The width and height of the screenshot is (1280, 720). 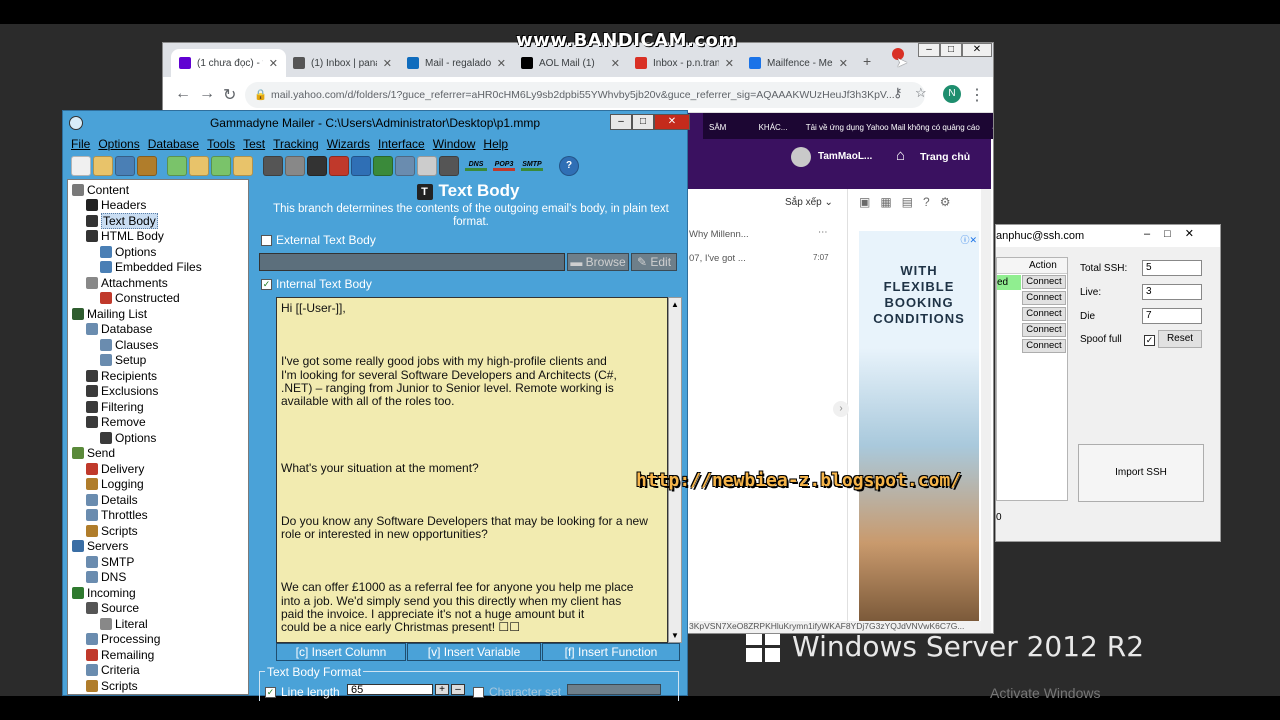 I want to click on pop3-test-icon: POP3, so click(x=504, y=166).